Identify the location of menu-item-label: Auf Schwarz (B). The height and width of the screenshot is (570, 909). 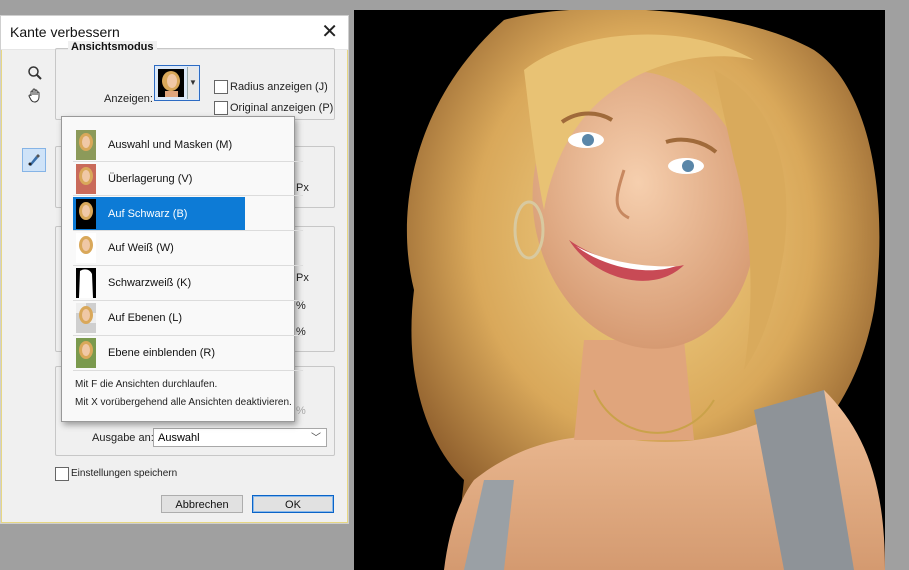
(148, 213).